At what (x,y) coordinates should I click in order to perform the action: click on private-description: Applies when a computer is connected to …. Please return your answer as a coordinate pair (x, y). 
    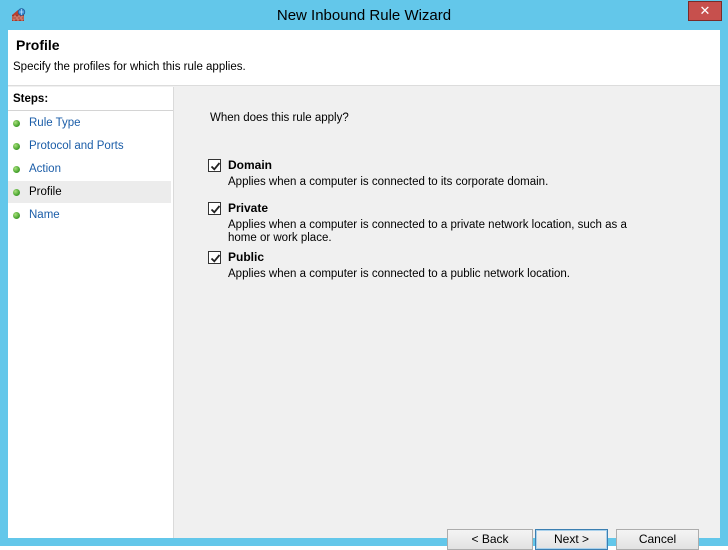
    Looking at the image, I should click on (427, 231).